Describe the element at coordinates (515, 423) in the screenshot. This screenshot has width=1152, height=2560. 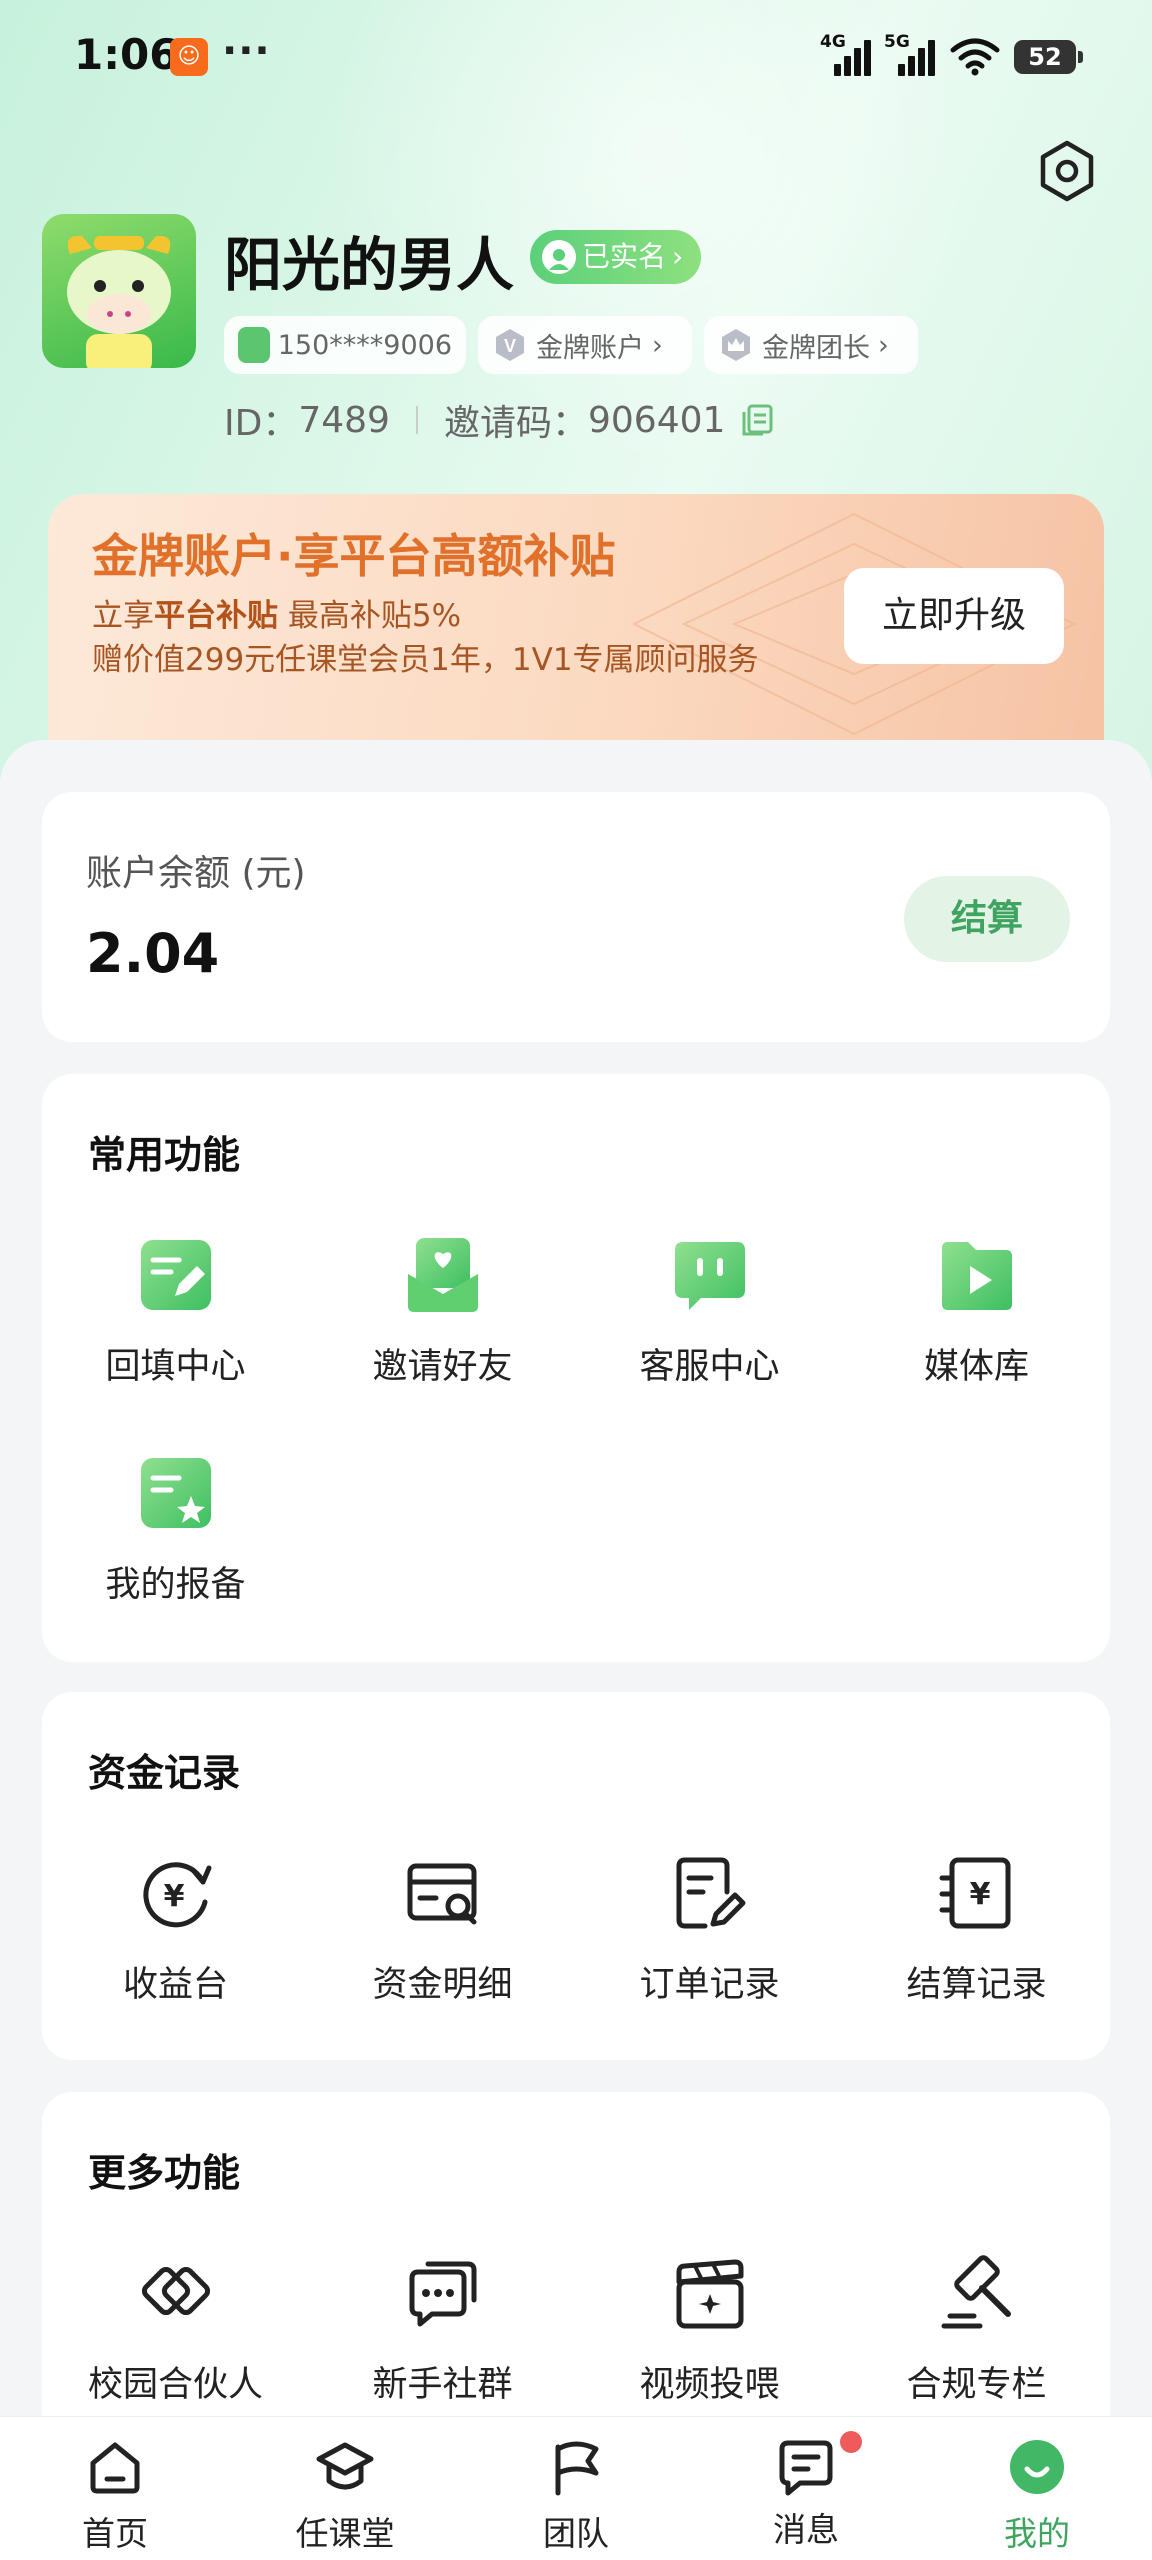
I see `invite-label: 邀请码：` at that location.